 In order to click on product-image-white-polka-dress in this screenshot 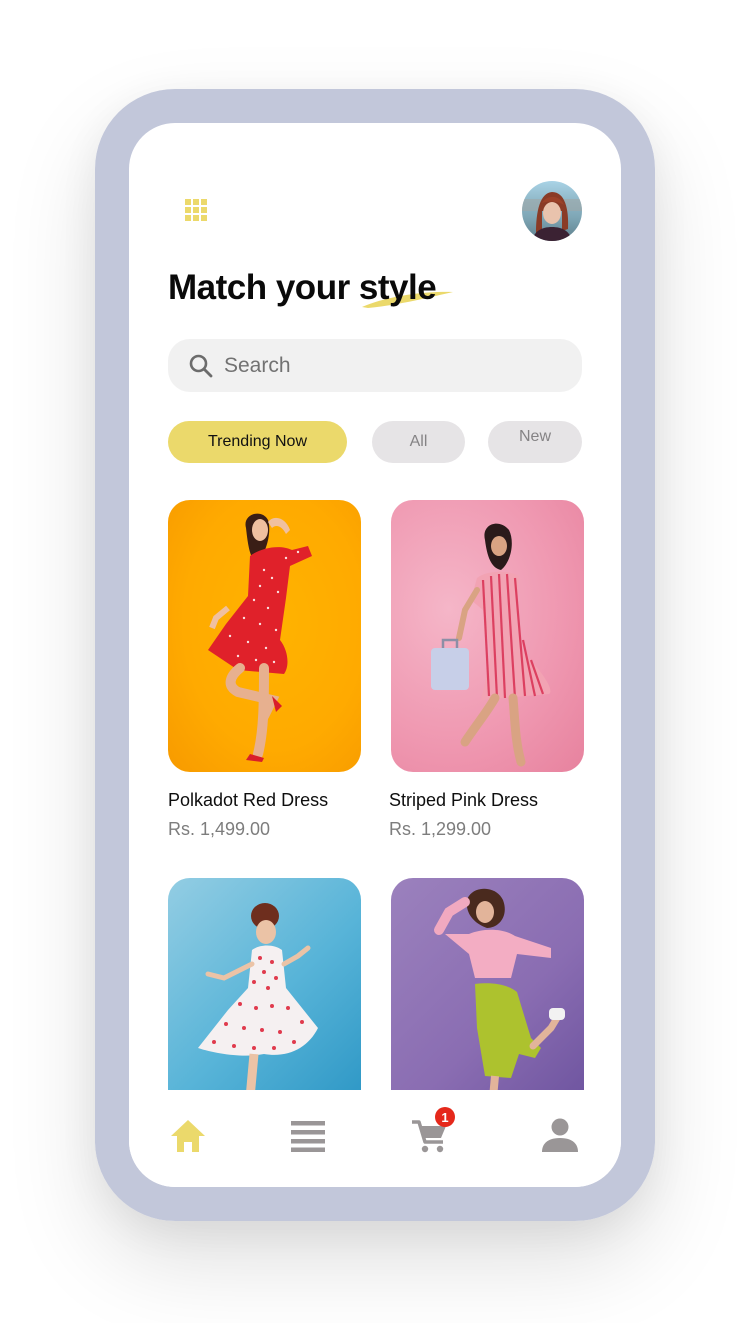, I will do `click(258, 1000)`.